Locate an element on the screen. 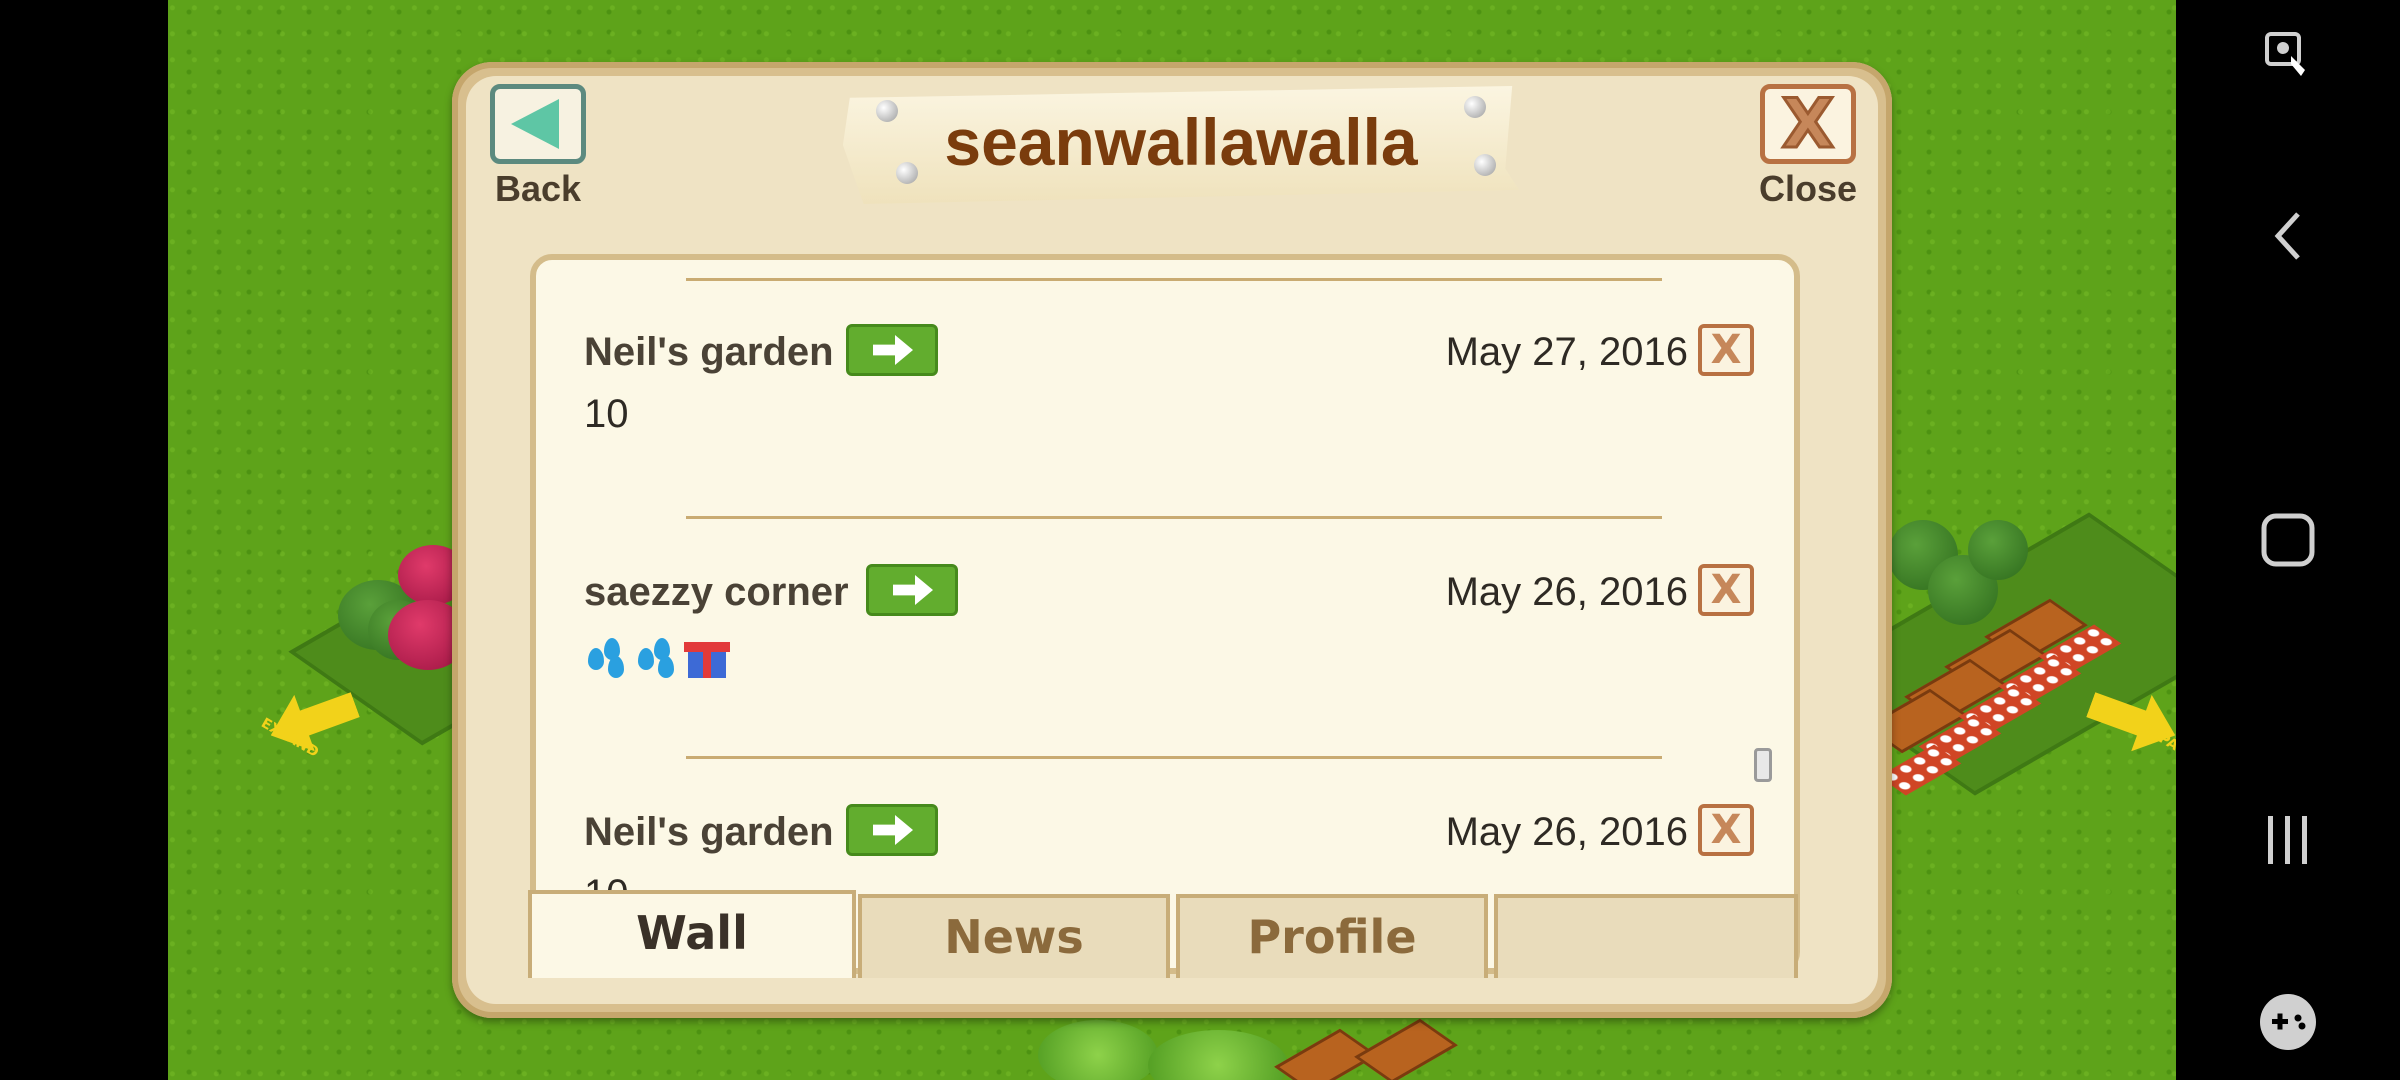  wall-entry: saezzy corner May 26, 2016 X is located at coordinates (1173, 667).